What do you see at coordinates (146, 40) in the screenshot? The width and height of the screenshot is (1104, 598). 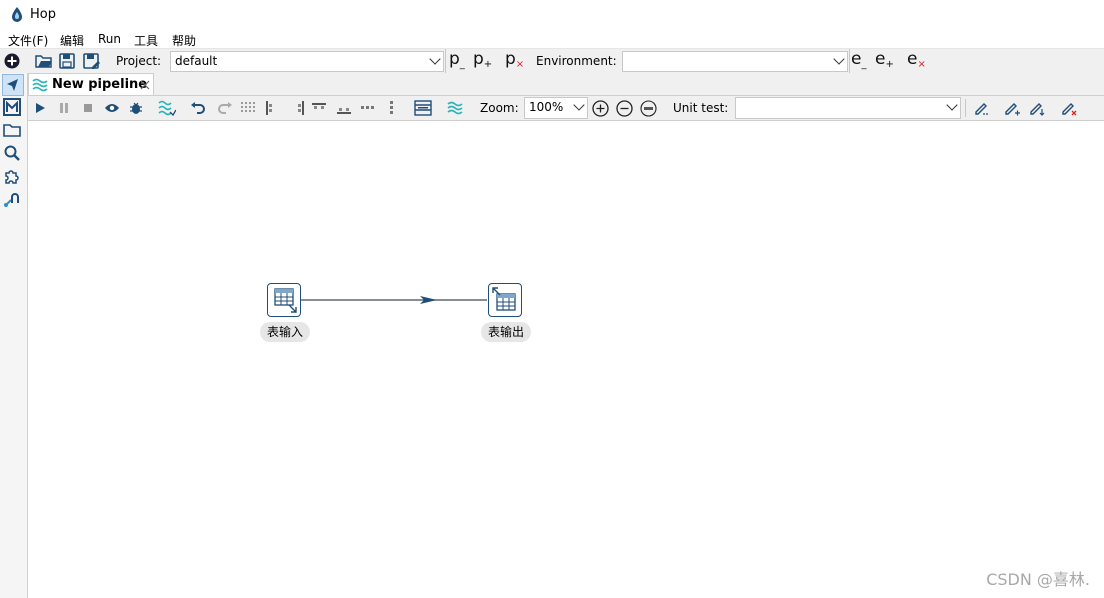 I see `menu-tools: 工具` at bounding box center [146, 40].